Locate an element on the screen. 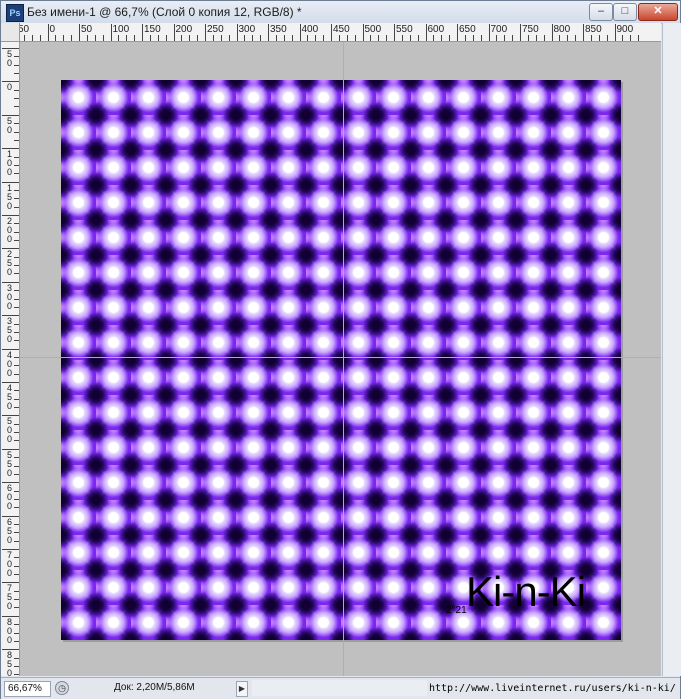 This screenshot has height=699, width=681. ruler-label: 450 is located at coordinates (341, 29).